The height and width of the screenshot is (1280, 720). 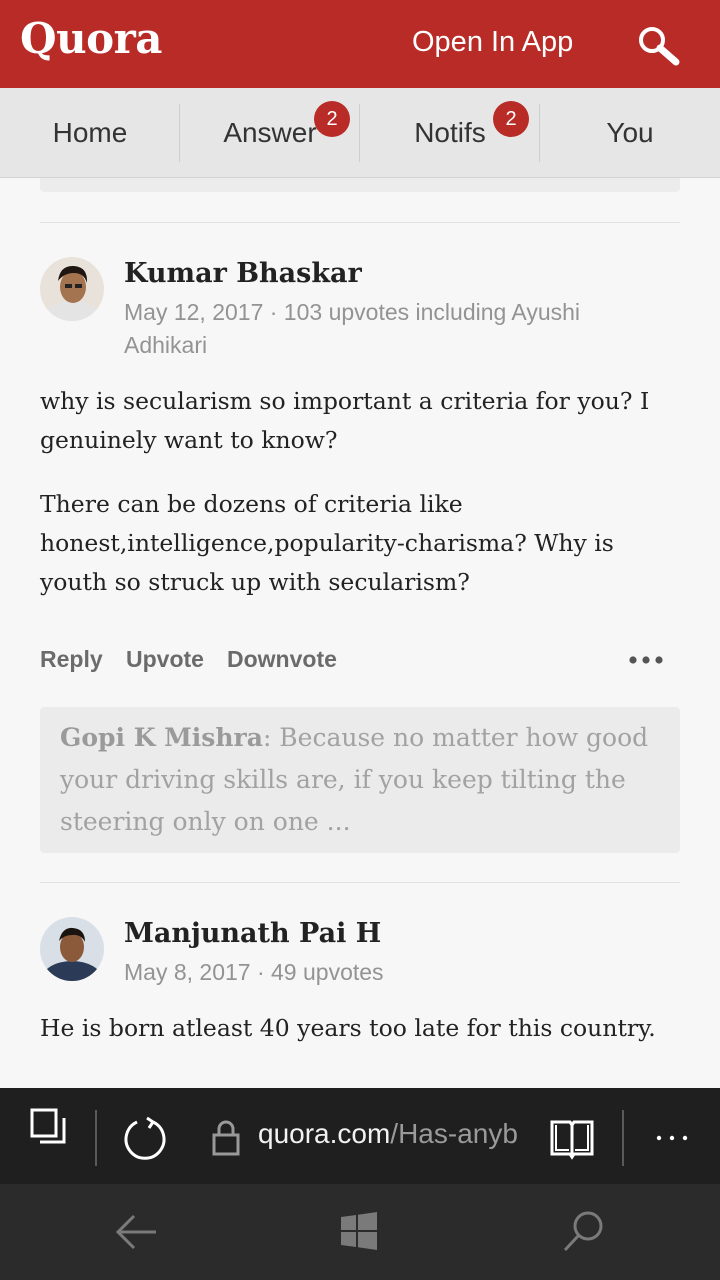 I want to click on comment-author-name: Manjunath Pai H, so click(x=252, y=933).